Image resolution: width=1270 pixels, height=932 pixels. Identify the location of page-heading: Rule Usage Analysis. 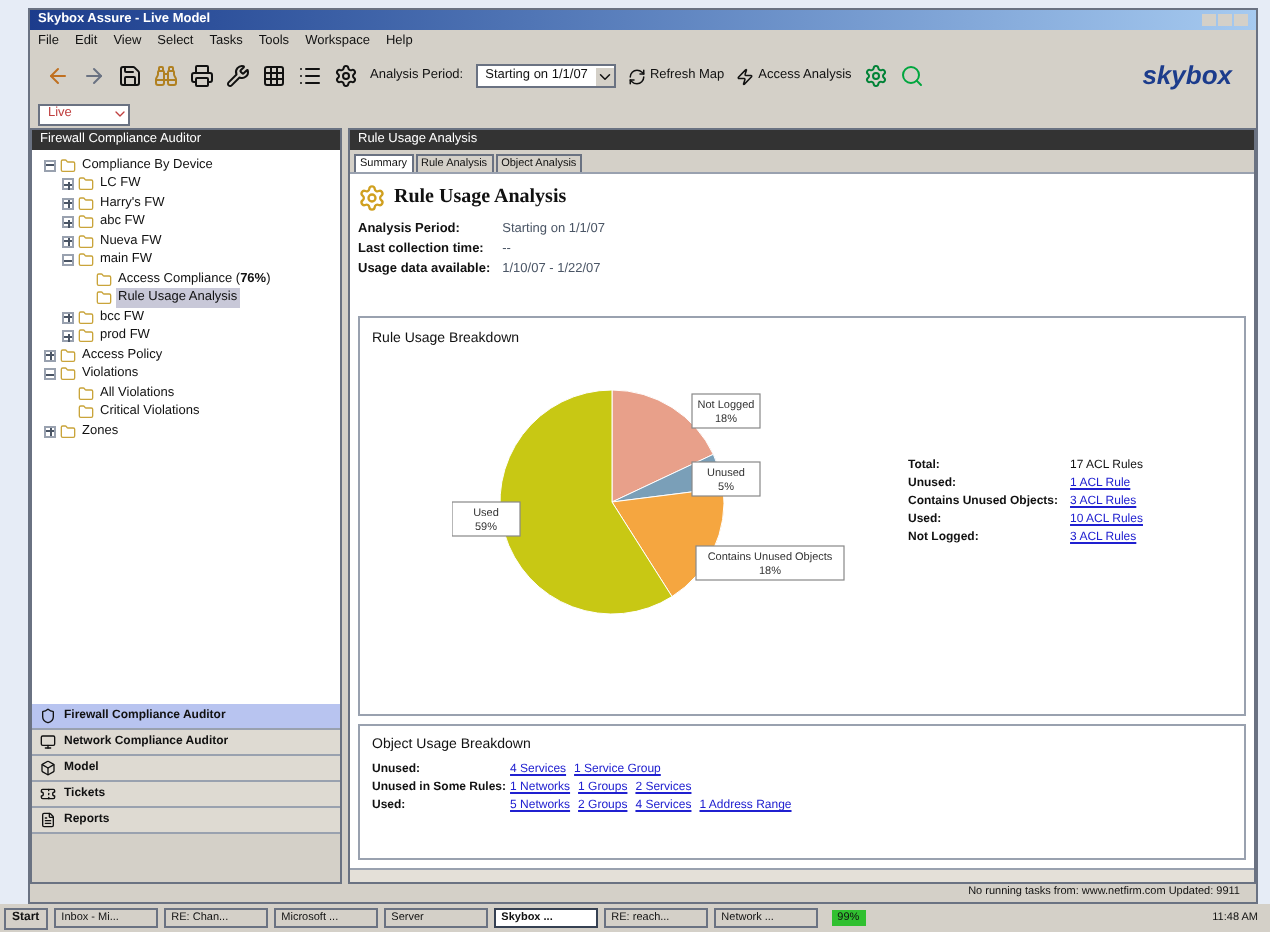
(480, 198).